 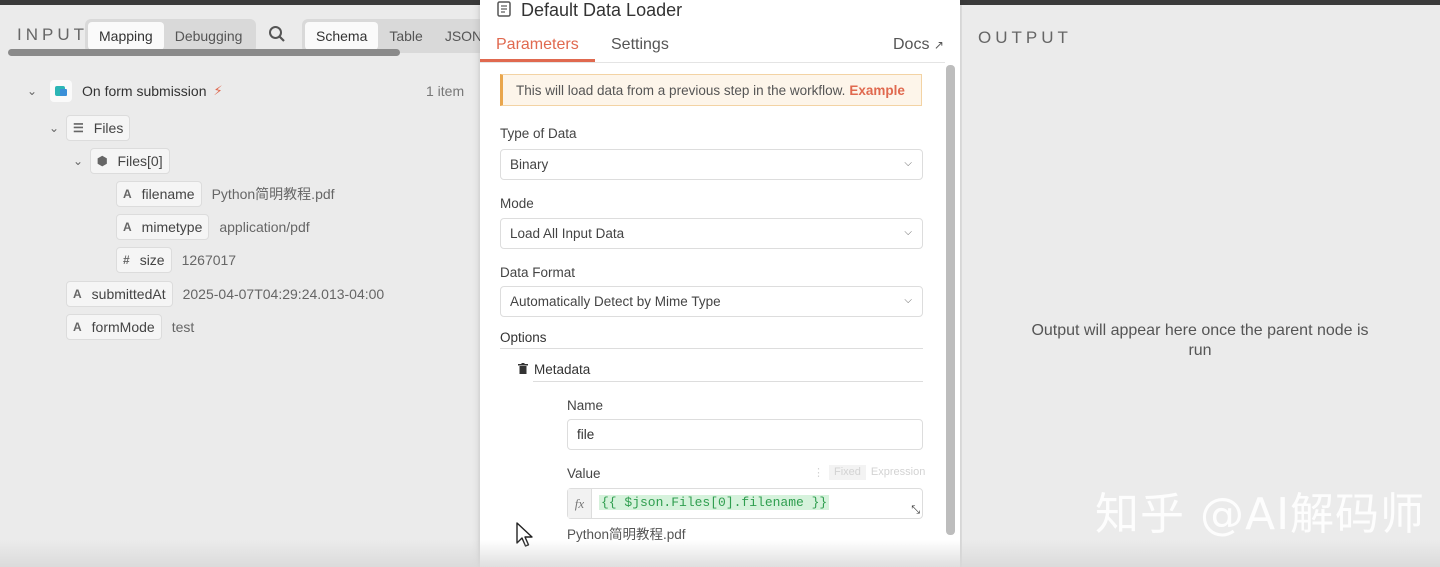 I want to click on item-count: 1 item, so click(x=445, y=91).